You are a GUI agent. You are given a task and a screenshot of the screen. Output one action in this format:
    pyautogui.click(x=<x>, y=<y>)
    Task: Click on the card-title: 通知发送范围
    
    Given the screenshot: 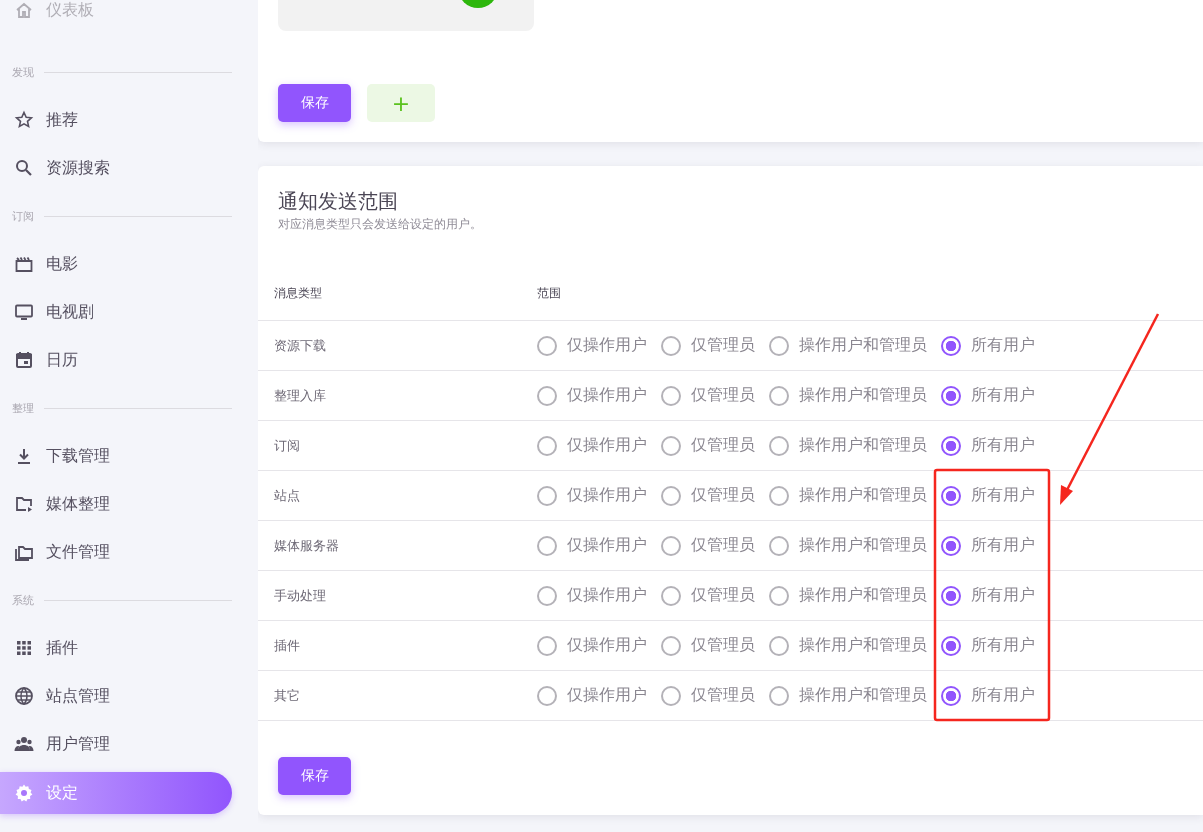 What is the action you would take?
    pyautogui.click(x=338, y=201)
    